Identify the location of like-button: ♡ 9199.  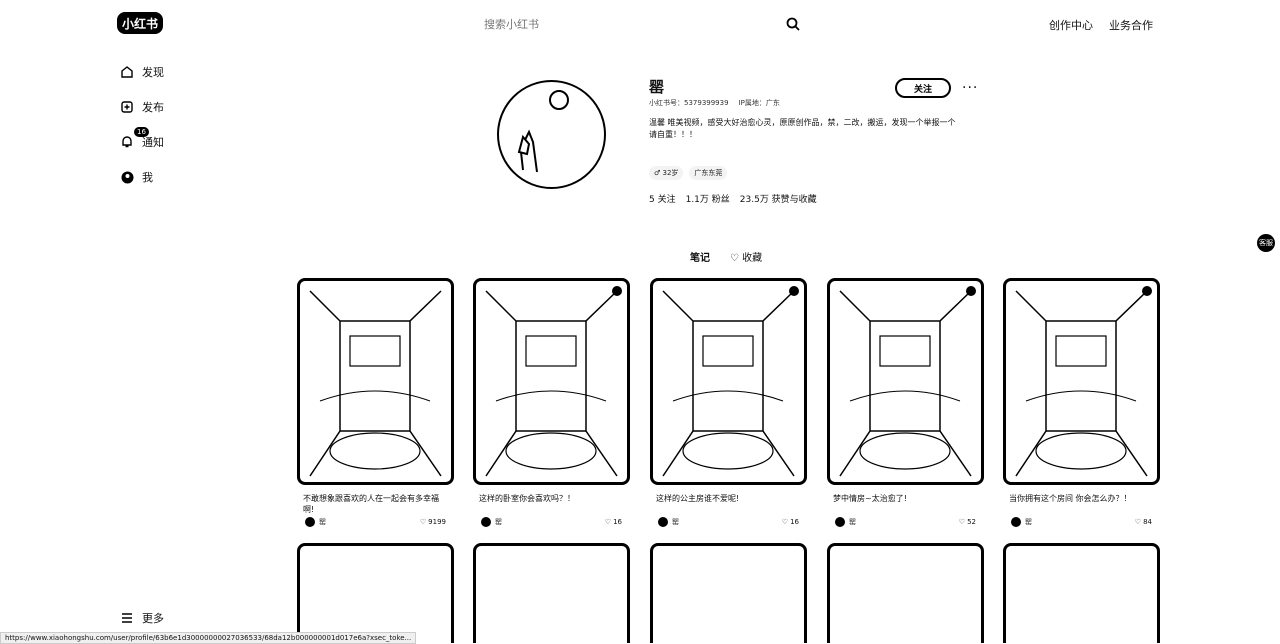
(433, 522).